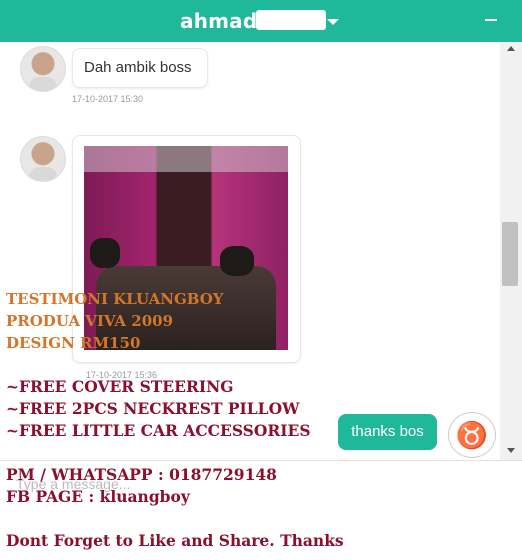 This screenshot has width=522, height=560. I want to click on scroll-thumb, so click(510, 254).